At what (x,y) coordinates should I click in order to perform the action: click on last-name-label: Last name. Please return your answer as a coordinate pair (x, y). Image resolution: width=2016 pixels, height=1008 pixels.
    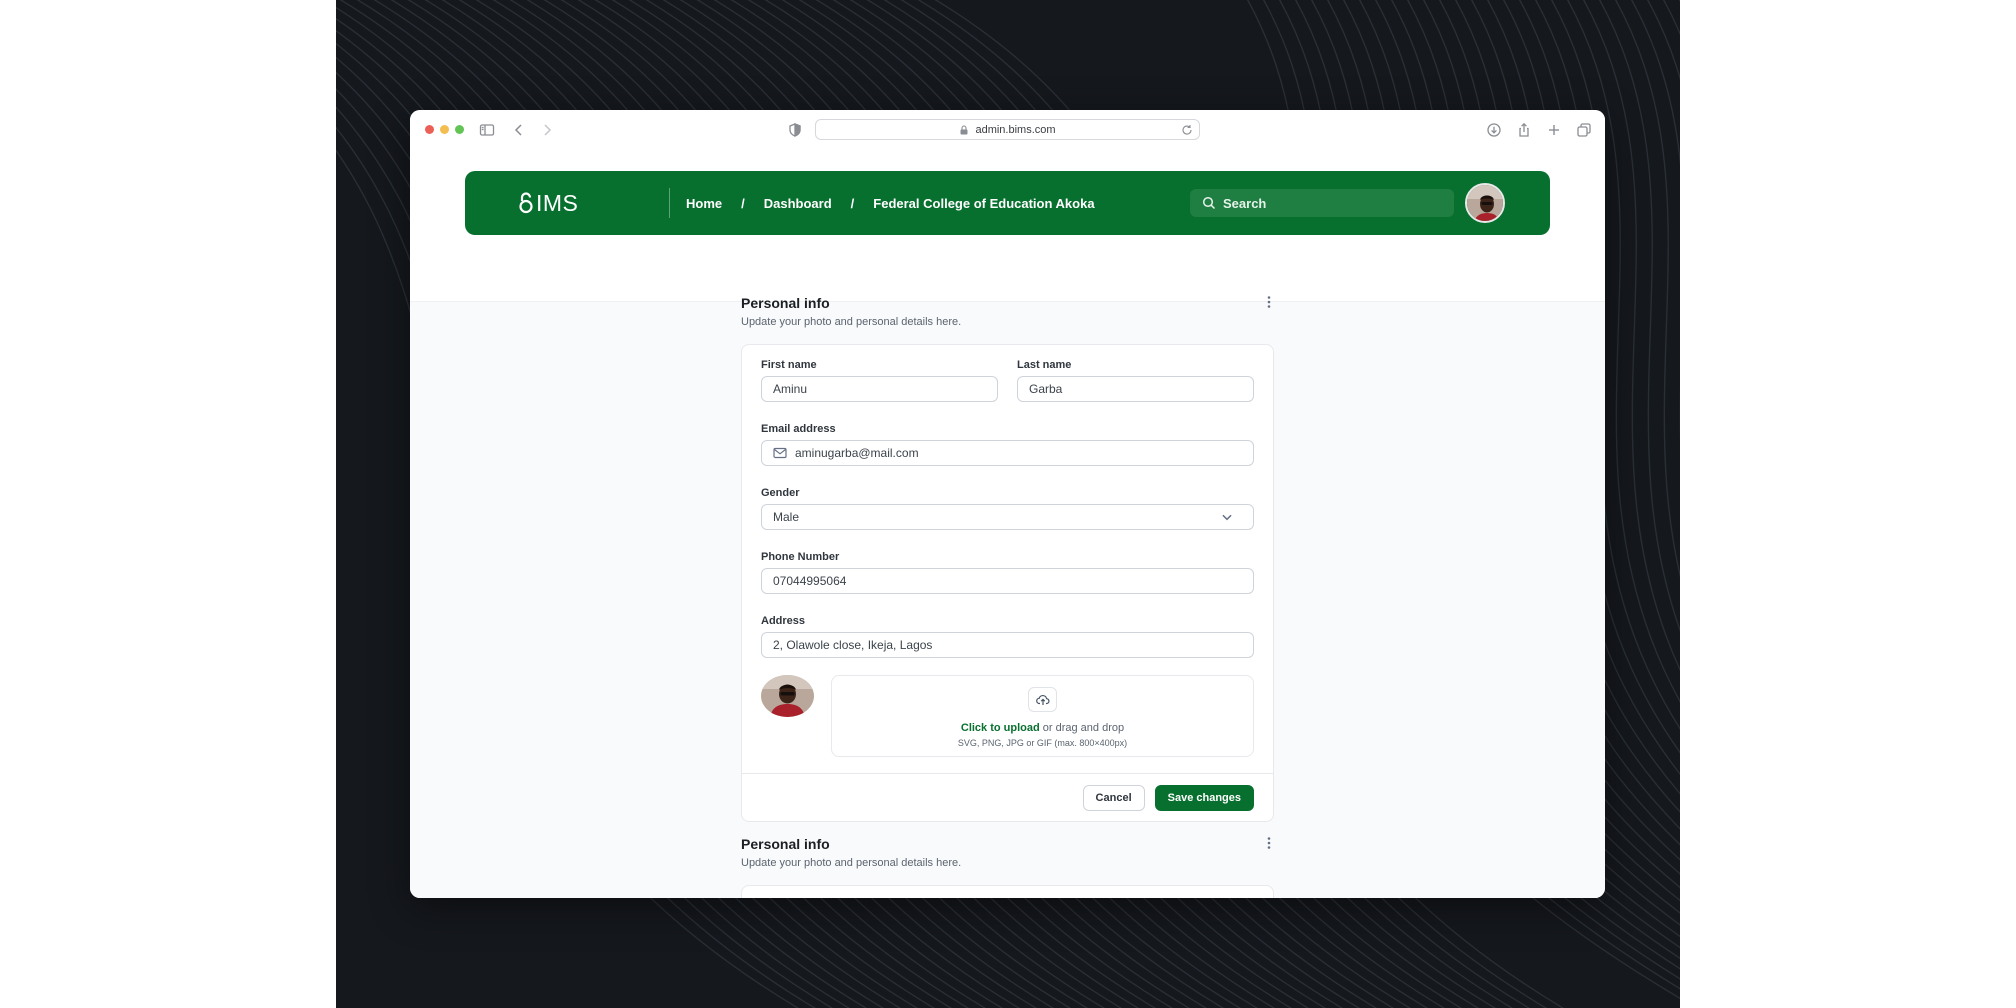
    Looking at the image, I should click on (1044, 365).